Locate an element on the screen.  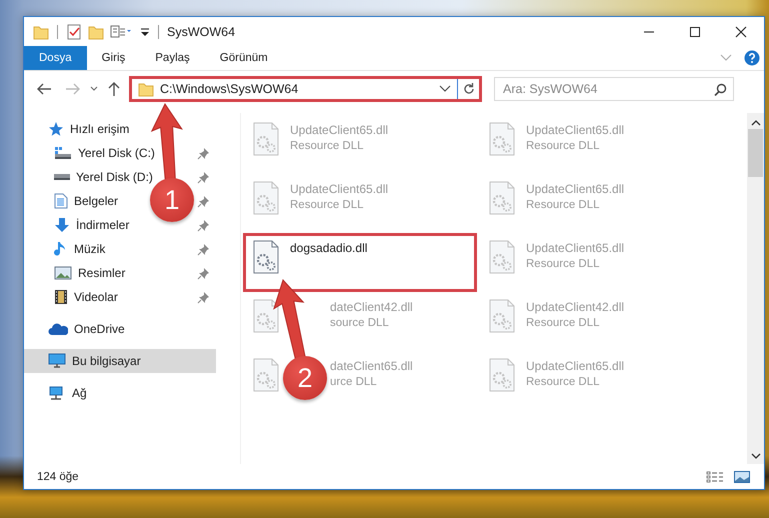
cloud-icon is located at coordinates (58, 329).